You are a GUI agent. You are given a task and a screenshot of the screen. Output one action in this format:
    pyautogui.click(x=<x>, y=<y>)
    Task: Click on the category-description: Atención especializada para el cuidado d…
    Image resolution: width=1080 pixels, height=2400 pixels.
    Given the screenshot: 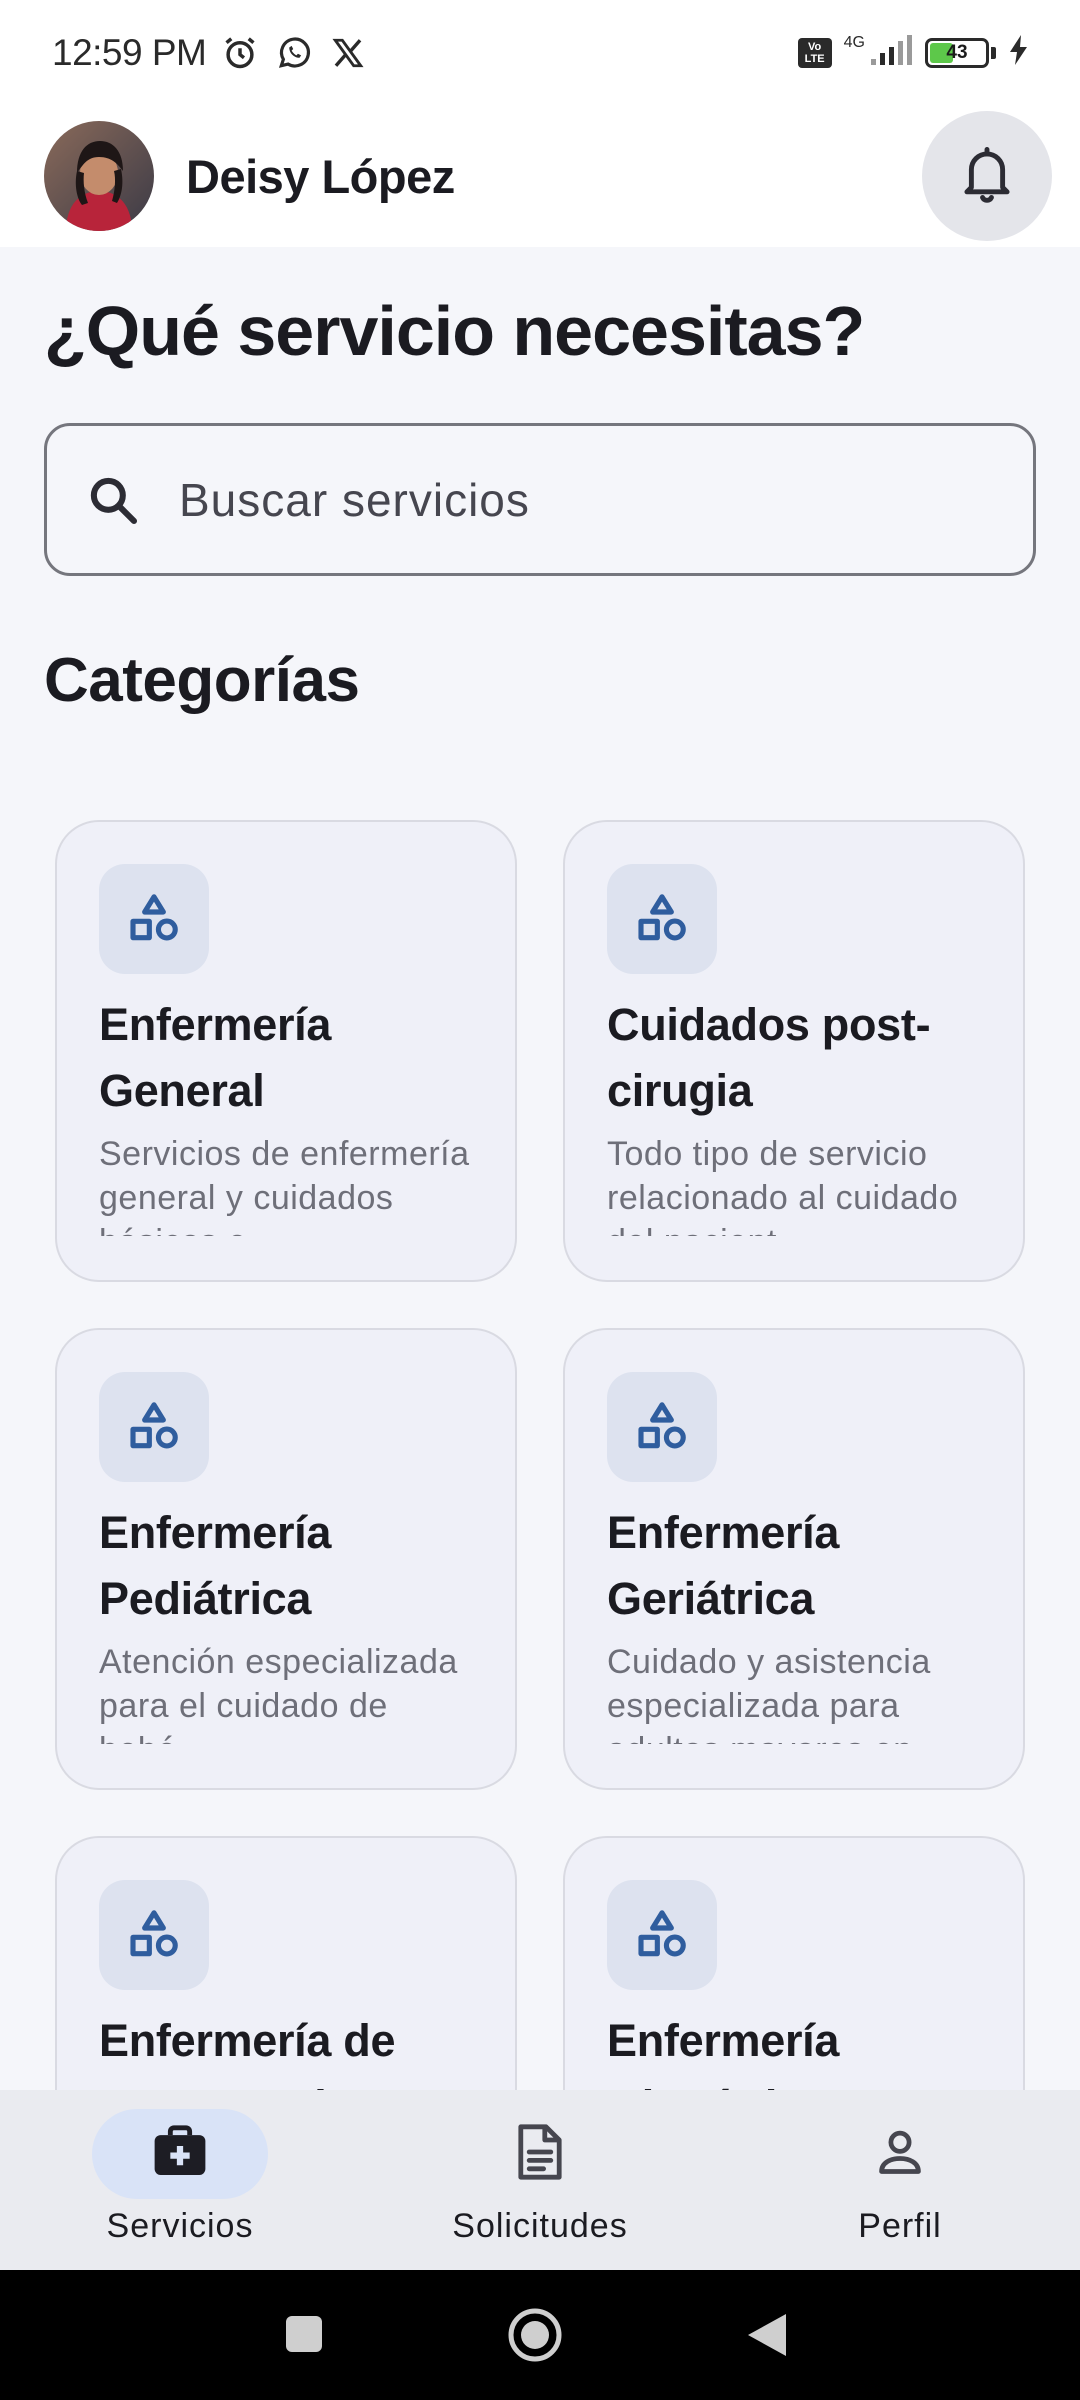 What is the action you would take?
    pyautogui.click(x=278, y=1693)
    